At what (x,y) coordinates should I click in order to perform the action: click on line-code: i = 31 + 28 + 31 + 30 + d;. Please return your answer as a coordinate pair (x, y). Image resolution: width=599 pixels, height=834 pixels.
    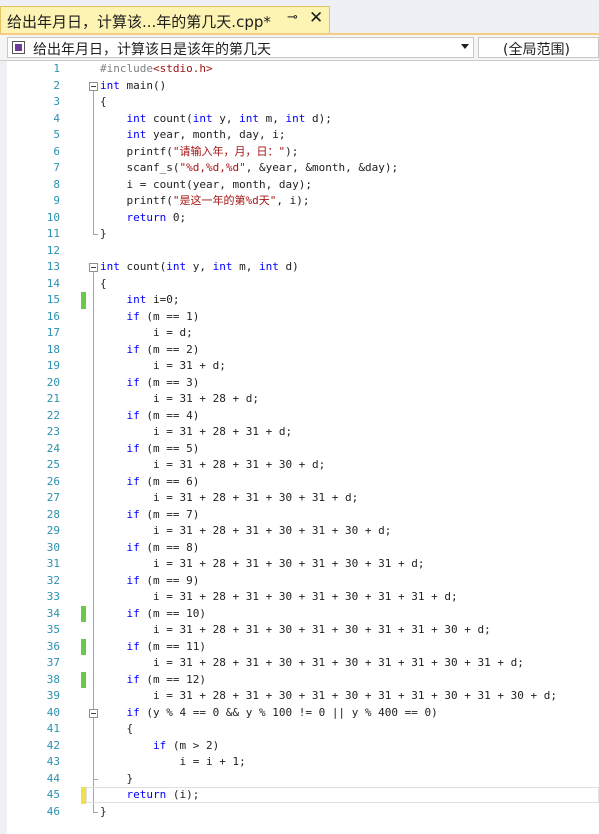
    Looking at the image, I should click on (239, 464).